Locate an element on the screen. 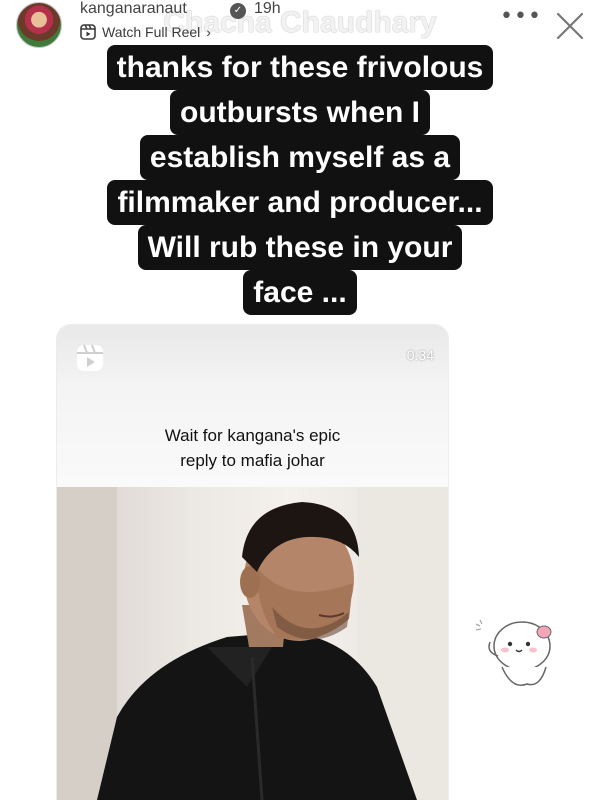  username: kanganaranaut is located at coordinates (133, 9).